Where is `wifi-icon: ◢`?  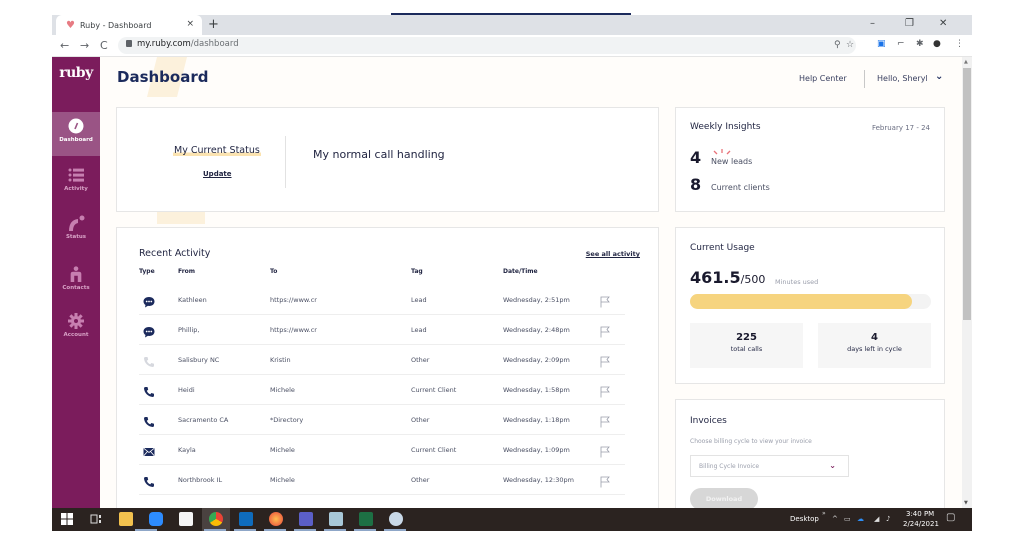
wifi-icon: ◢ is located at coordinates (876, 519).